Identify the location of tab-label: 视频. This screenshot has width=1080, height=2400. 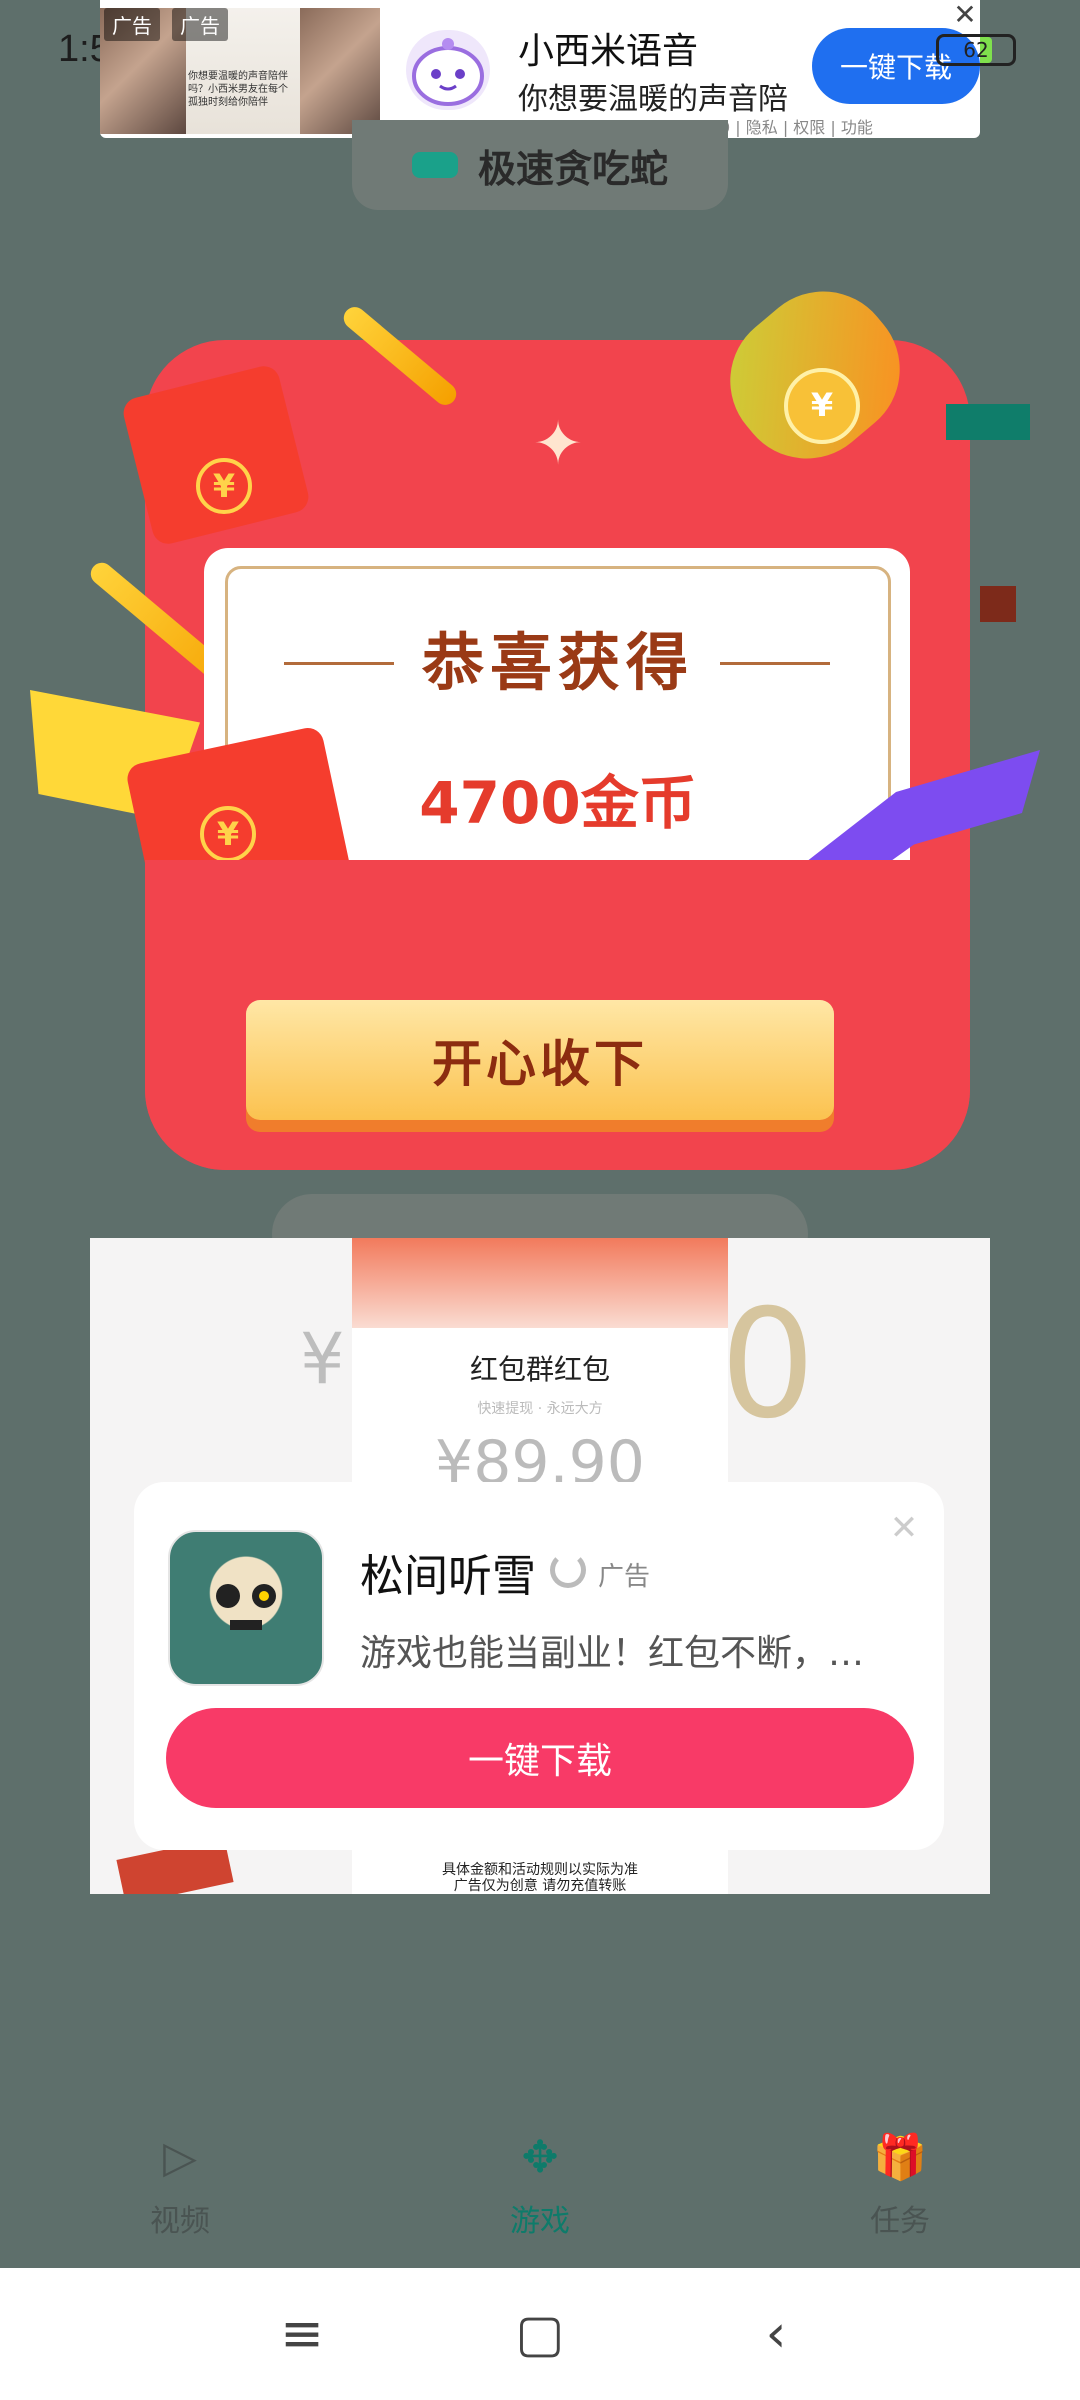
(180, 2221).